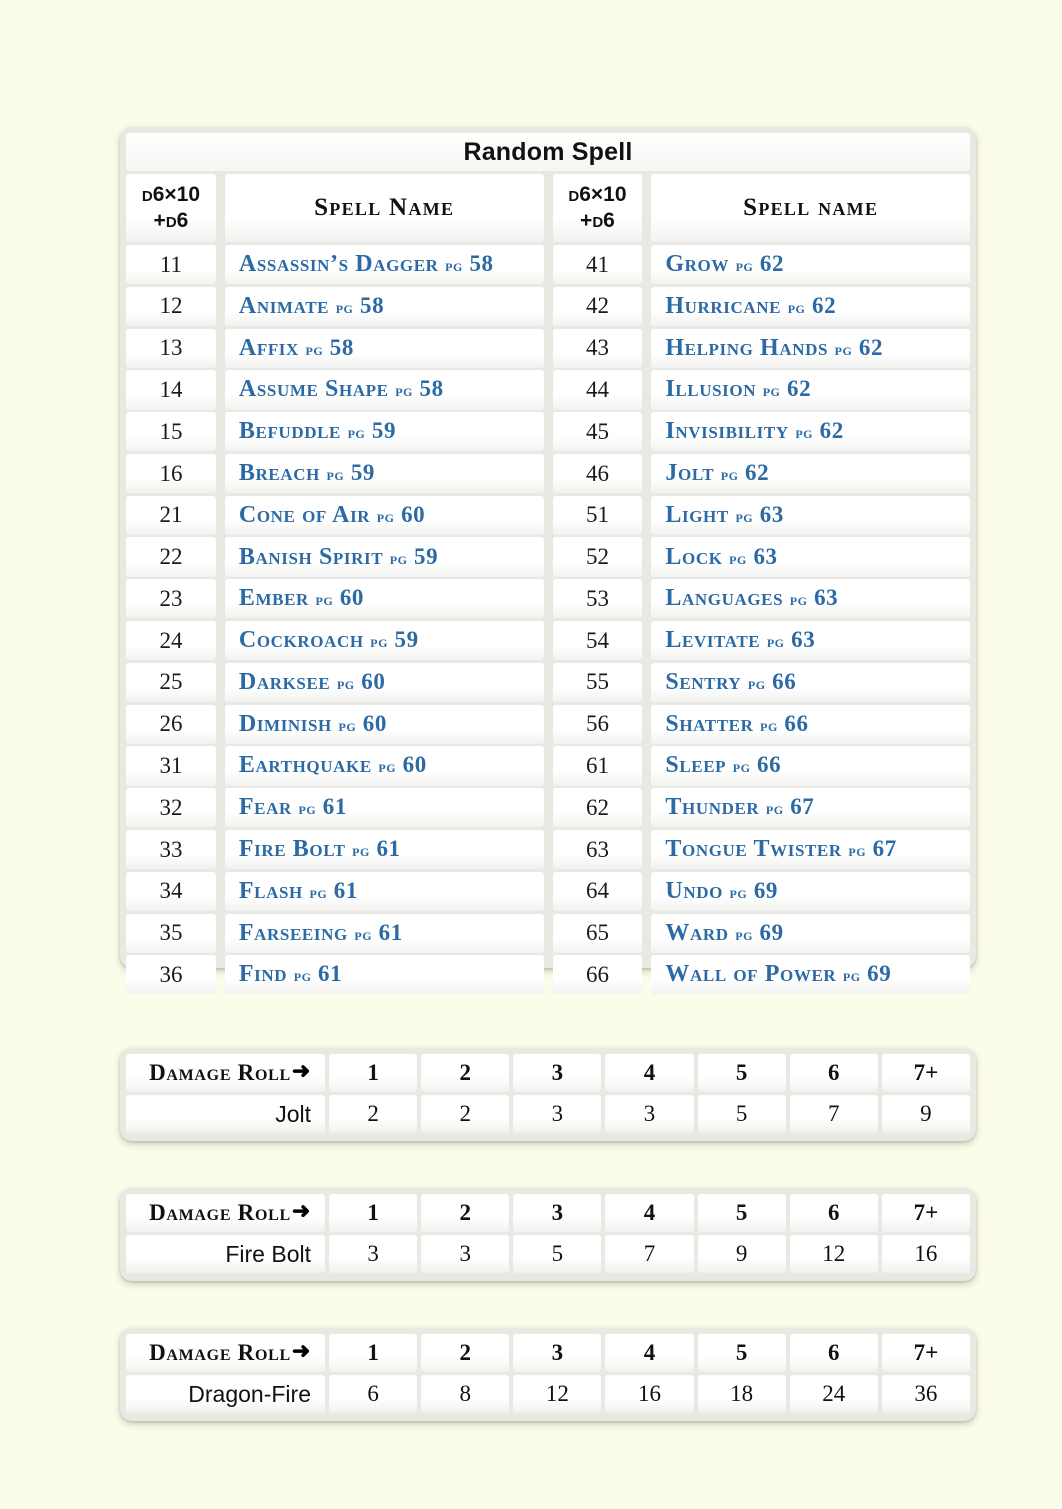  I want to click on page-number: 67, so click(802, 807).